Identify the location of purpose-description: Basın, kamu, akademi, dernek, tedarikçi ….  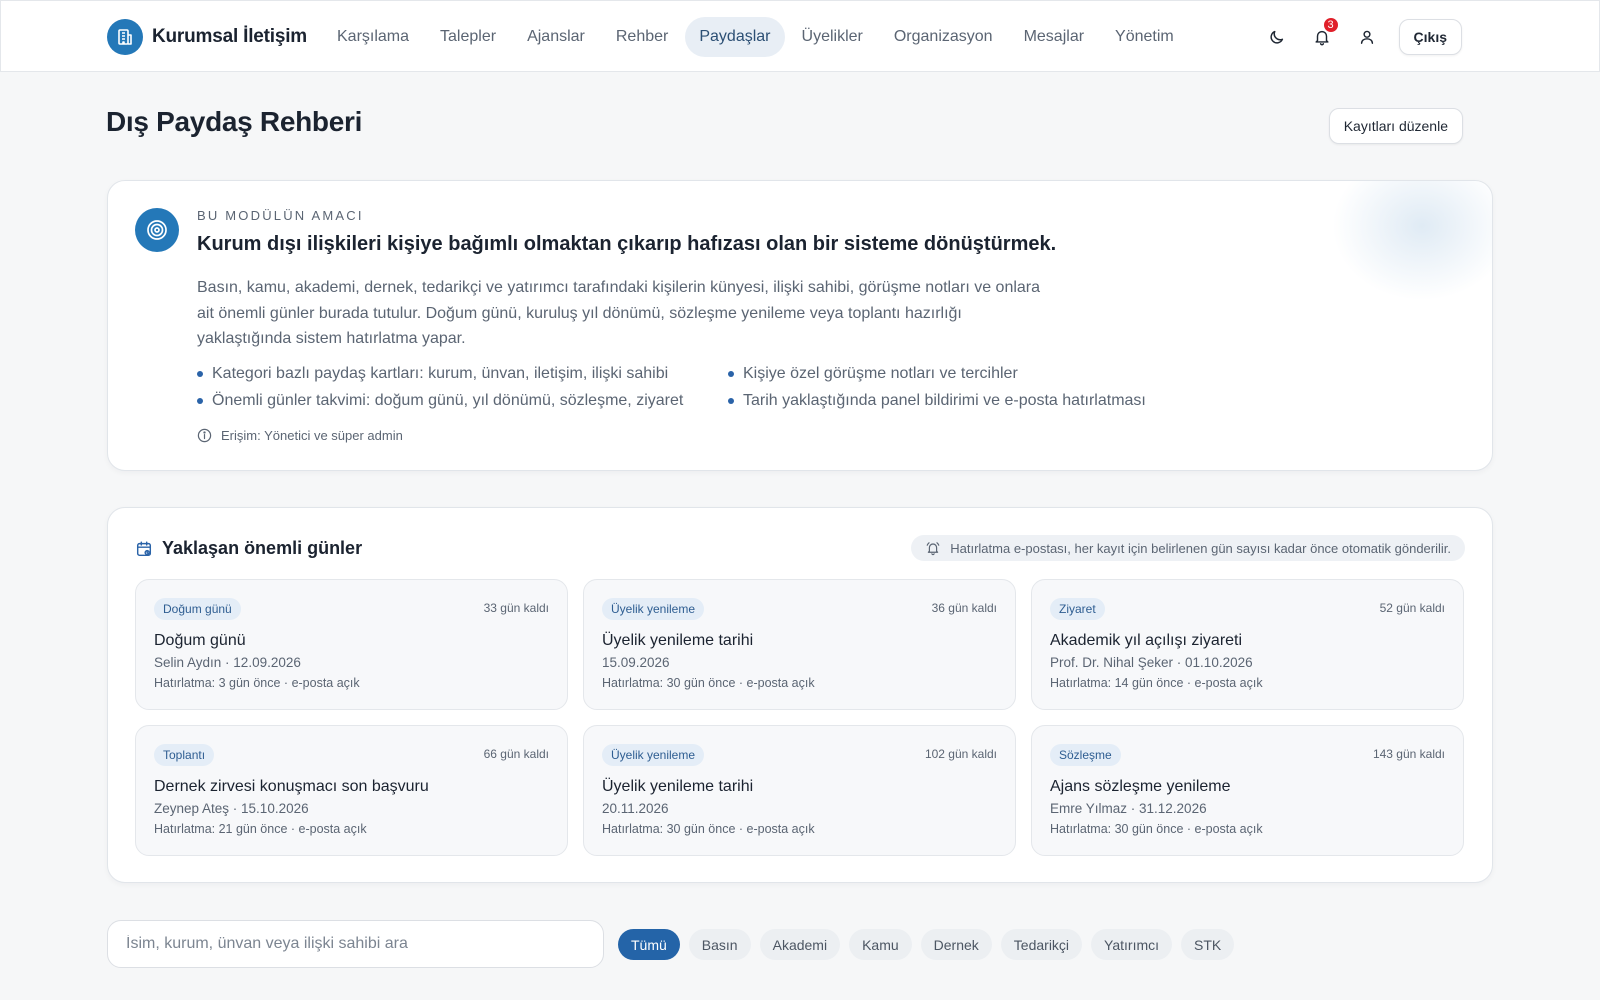
(619, 313).